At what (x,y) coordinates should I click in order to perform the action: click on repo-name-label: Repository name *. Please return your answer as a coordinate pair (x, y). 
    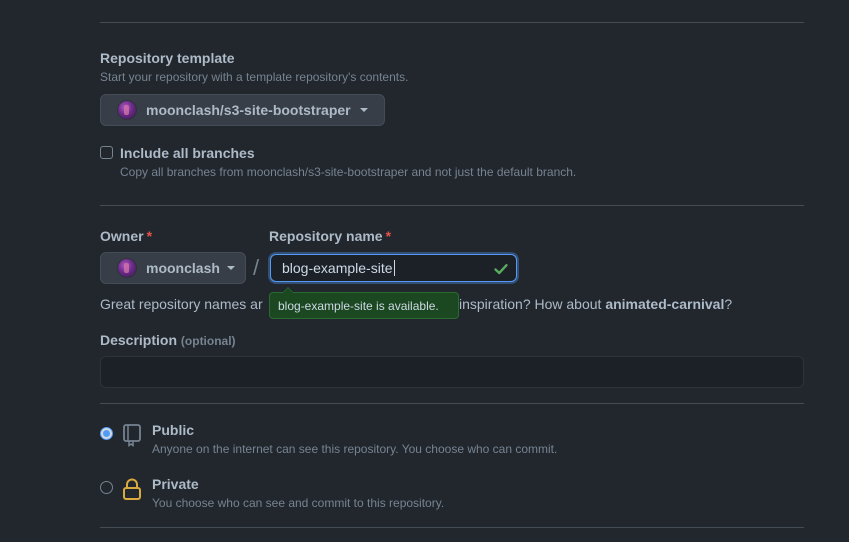
    Looking at the image, I should click on (330, 236).